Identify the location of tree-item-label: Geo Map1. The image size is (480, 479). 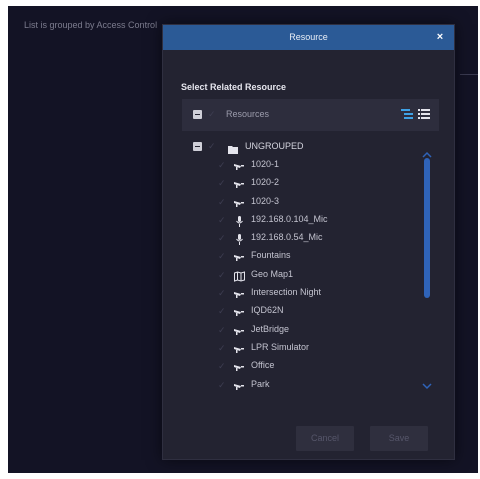
(272, 273).